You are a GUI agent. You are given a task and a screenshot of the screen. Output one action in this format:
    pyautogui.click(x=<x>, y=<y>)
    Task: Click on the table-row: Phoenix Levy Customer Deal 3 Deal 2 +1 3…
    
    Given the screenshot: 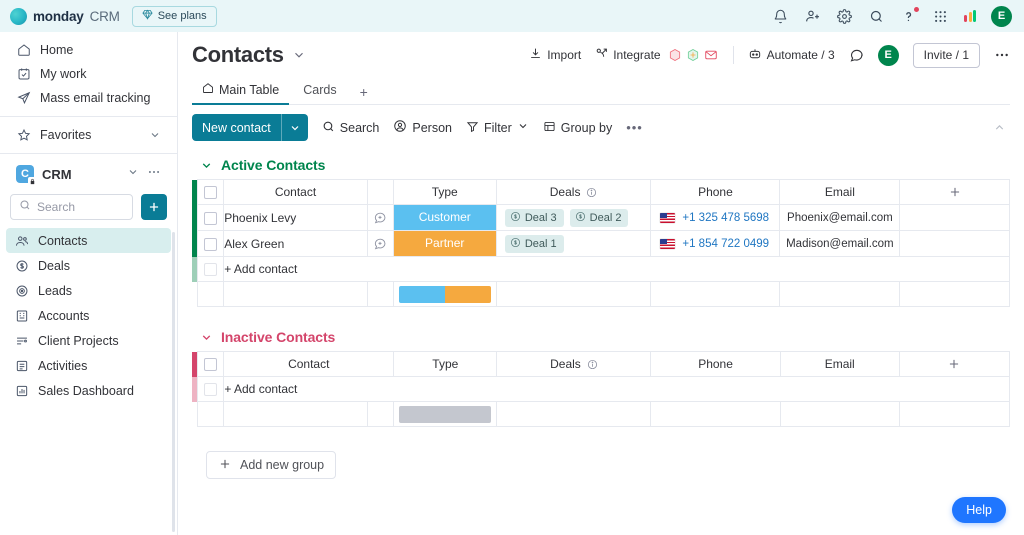 What is the action you would take?
    pyautogui.click(x=601, y=217)
    